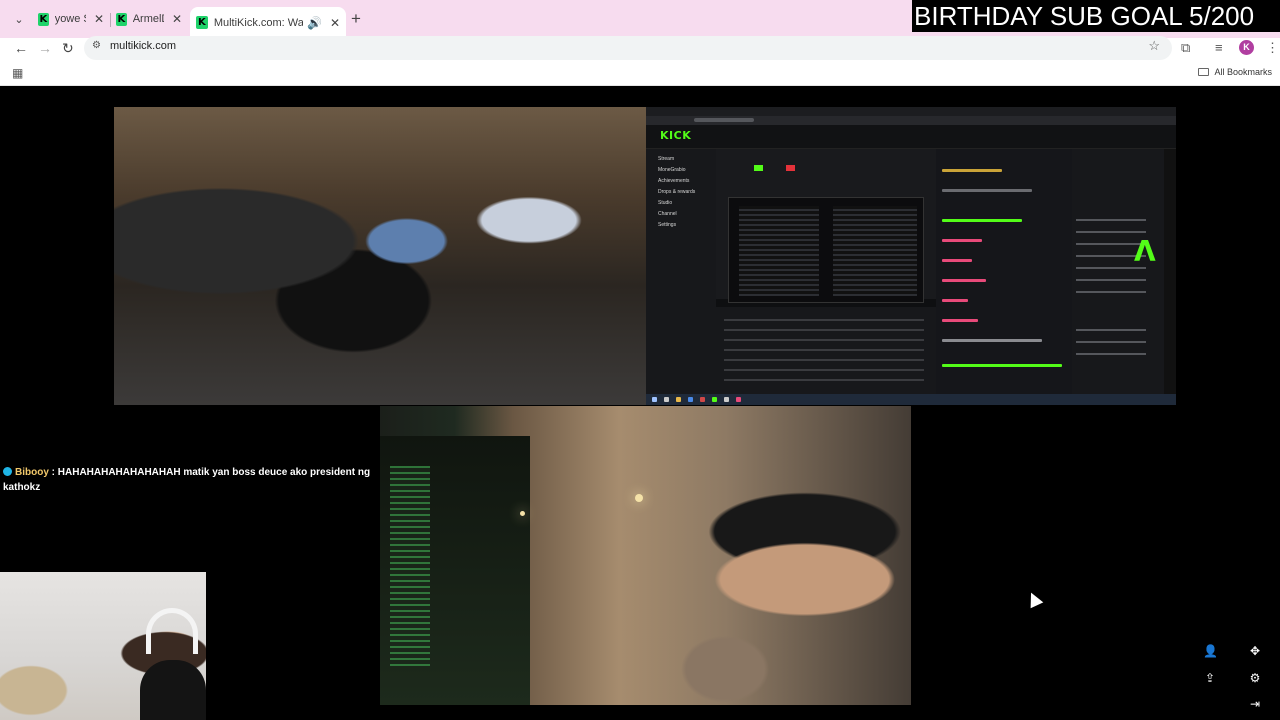  I want to click on chat-username: Biboоy, so click(32, 472).